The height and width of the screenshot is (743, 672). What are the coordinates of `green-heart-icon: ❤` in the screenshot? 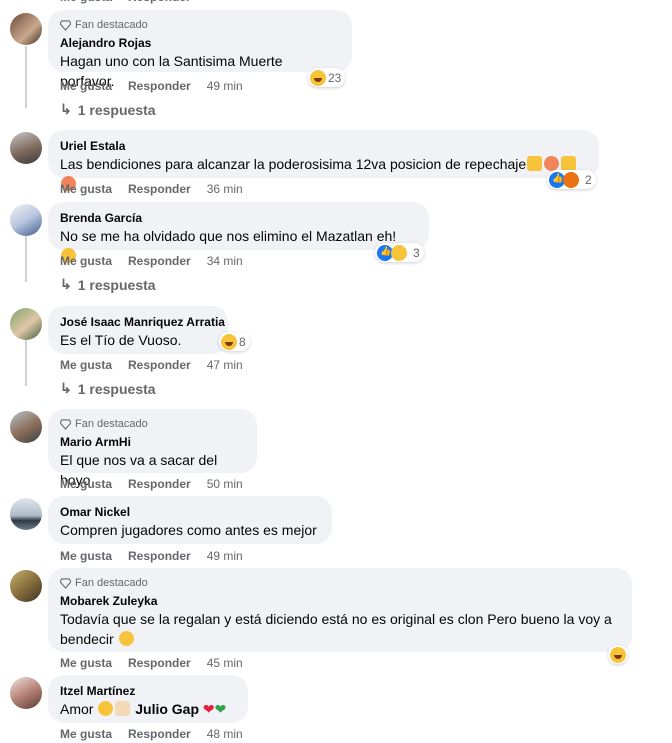 It's located at (220, 709).